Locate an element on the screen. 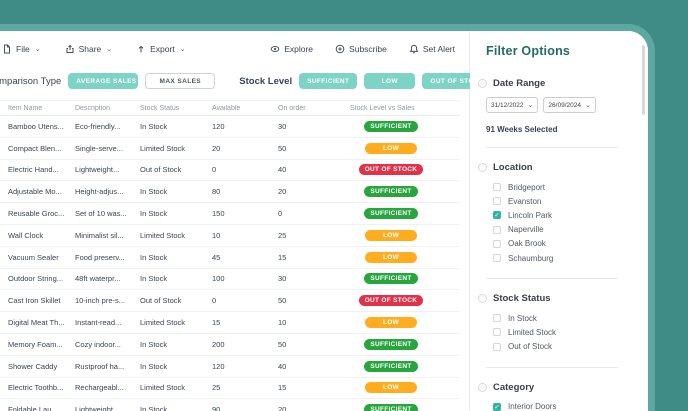 Image resolution: width=688 pixels, height=411 pixels. option-label: Oak Brook is located at coordinates (527, 244).